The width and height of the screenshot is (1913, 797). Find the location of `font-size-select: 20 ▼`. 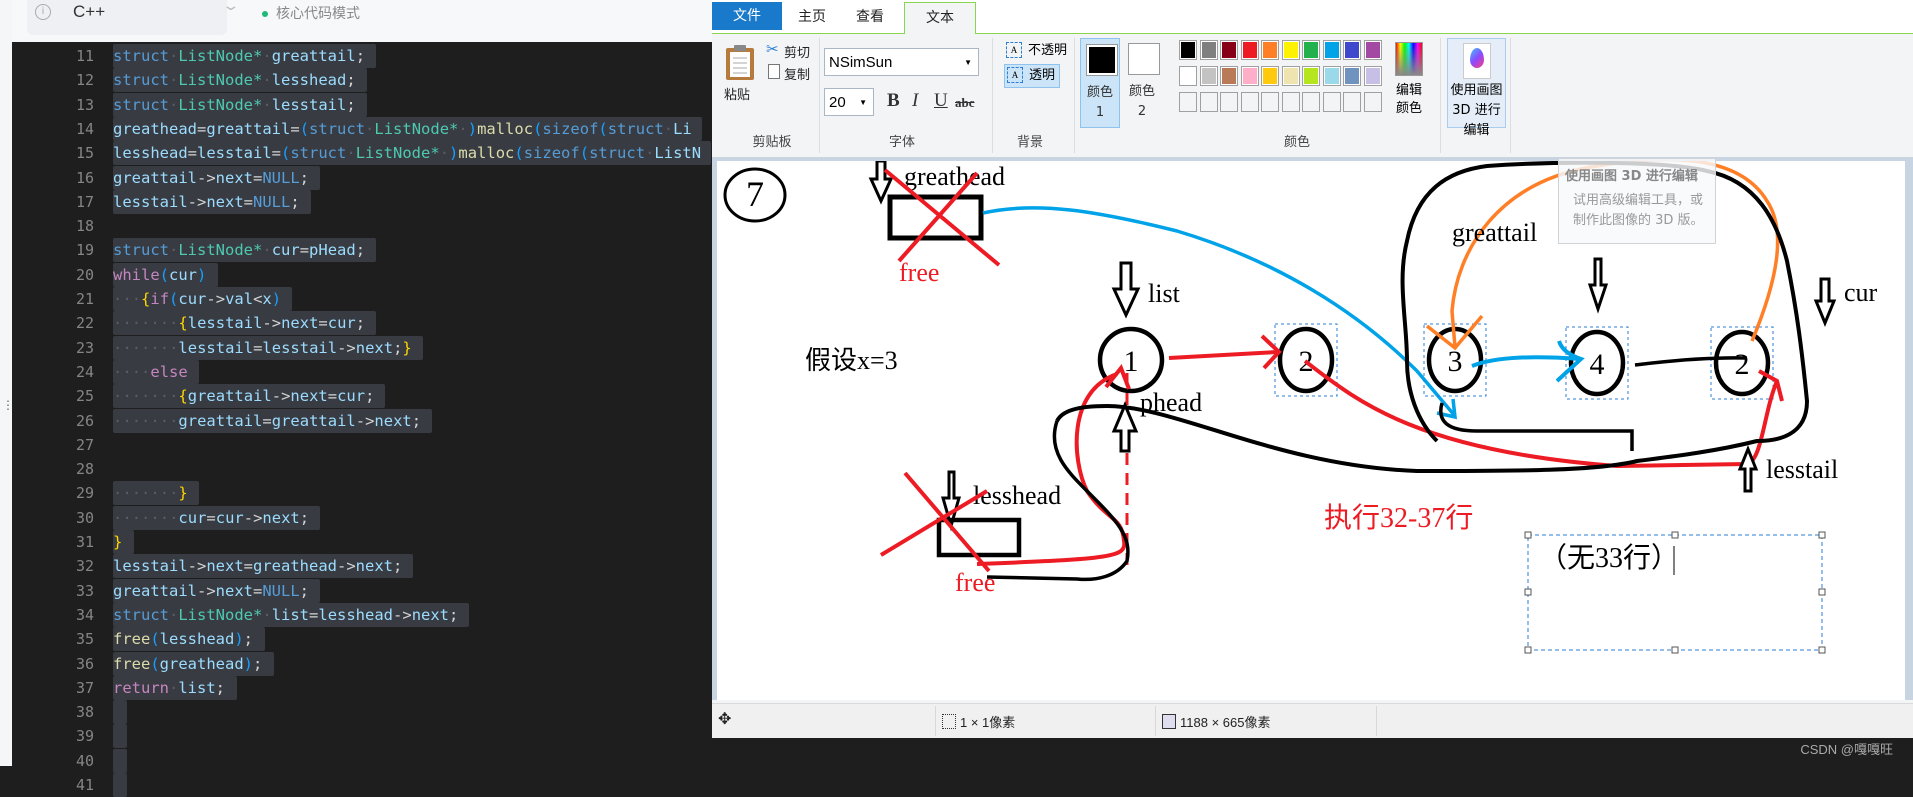

font-size-select: 20 ▼ is located at coordinates (849, 102).